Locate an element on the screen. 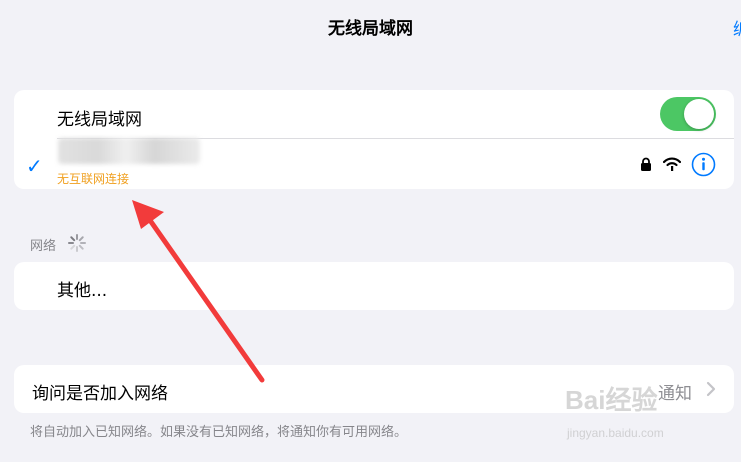 This screenshot has width=741, height=462. watermark: Bai经验 jingyan.baidu.com is located at coordinates (650, 415).